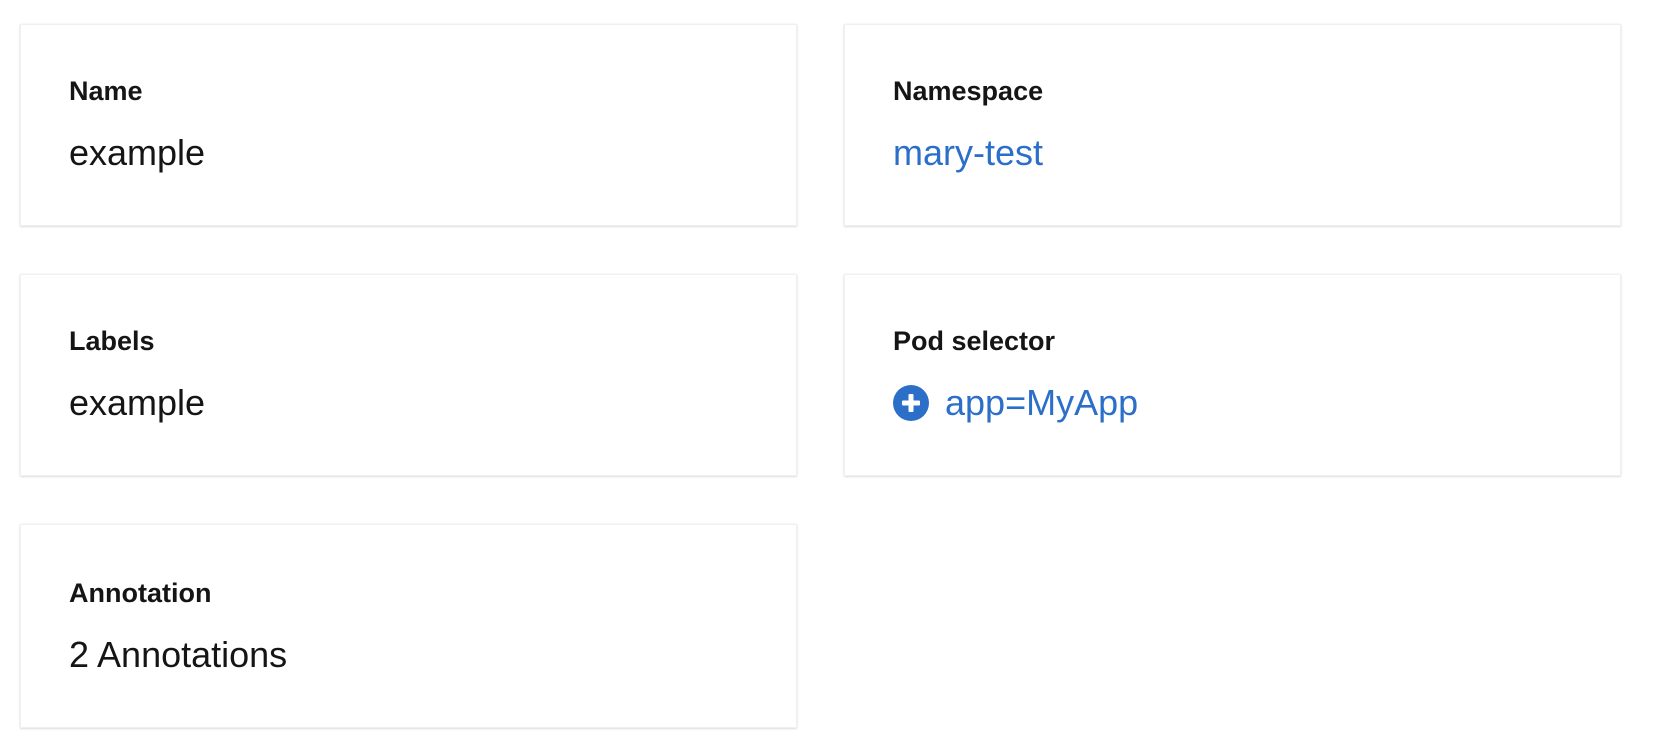 This screenshot has width=1654, height=752. Describe the element at coordinates (968, 153) in the screenshot. I see `namespace-link: mary-test` at that location.